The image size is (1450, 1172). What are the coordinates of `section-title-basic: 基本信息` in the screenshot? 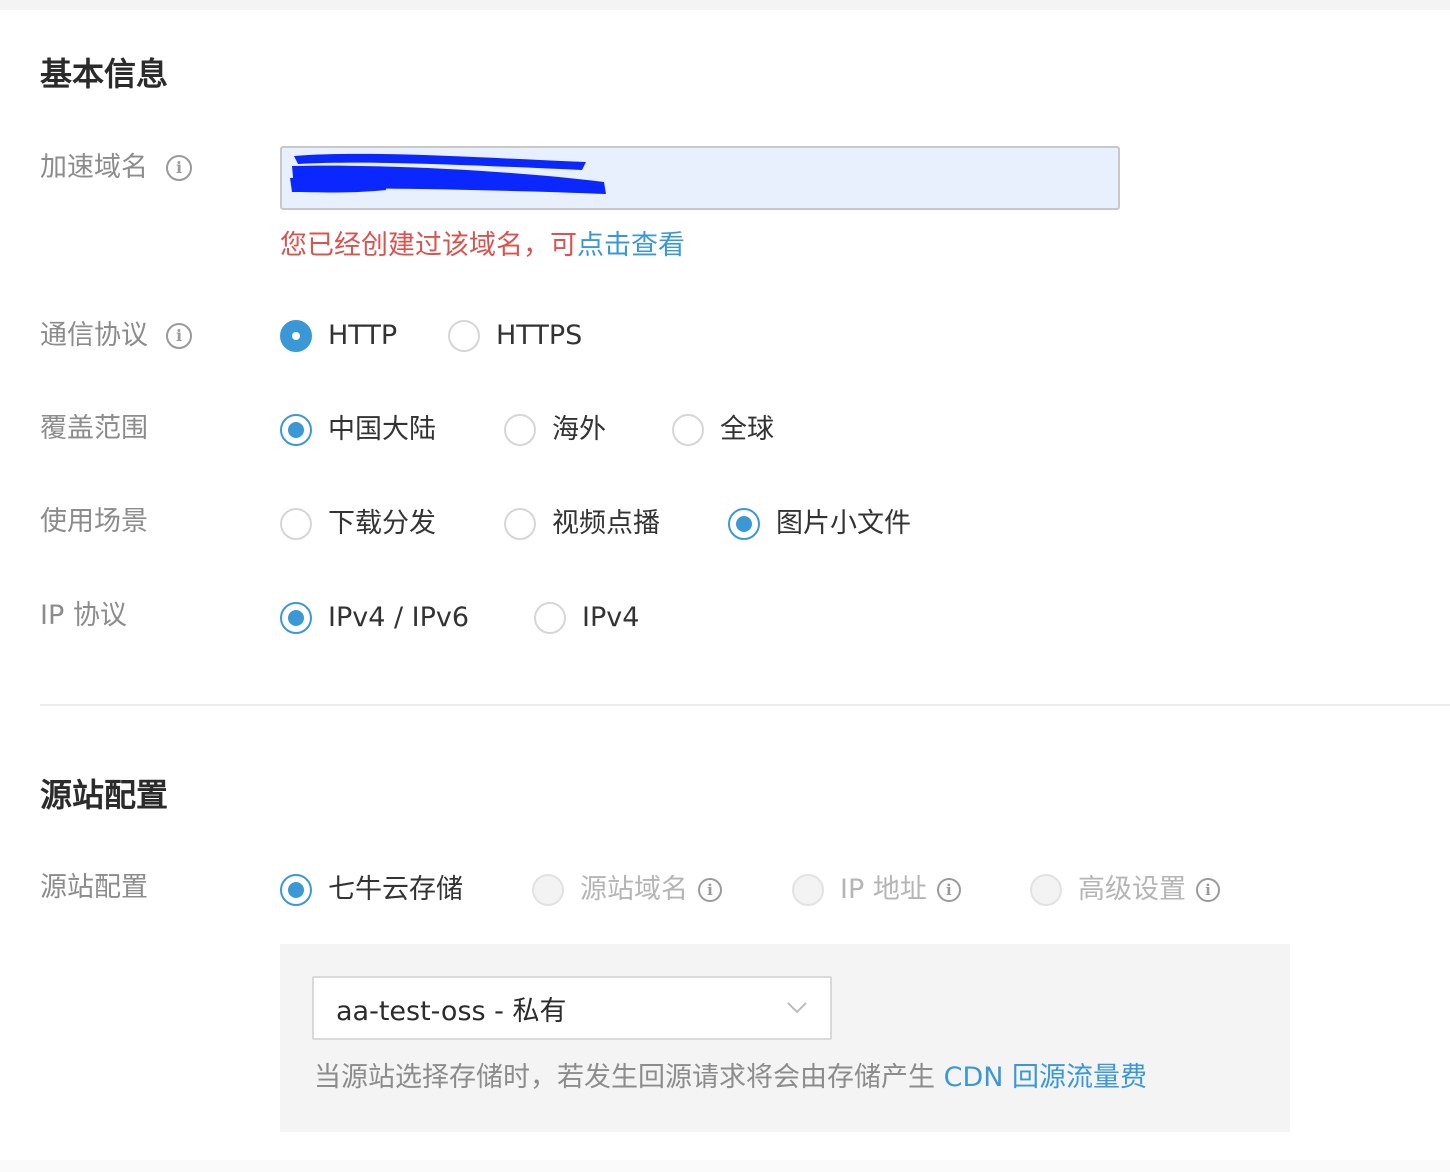 It's located at (104, 74).